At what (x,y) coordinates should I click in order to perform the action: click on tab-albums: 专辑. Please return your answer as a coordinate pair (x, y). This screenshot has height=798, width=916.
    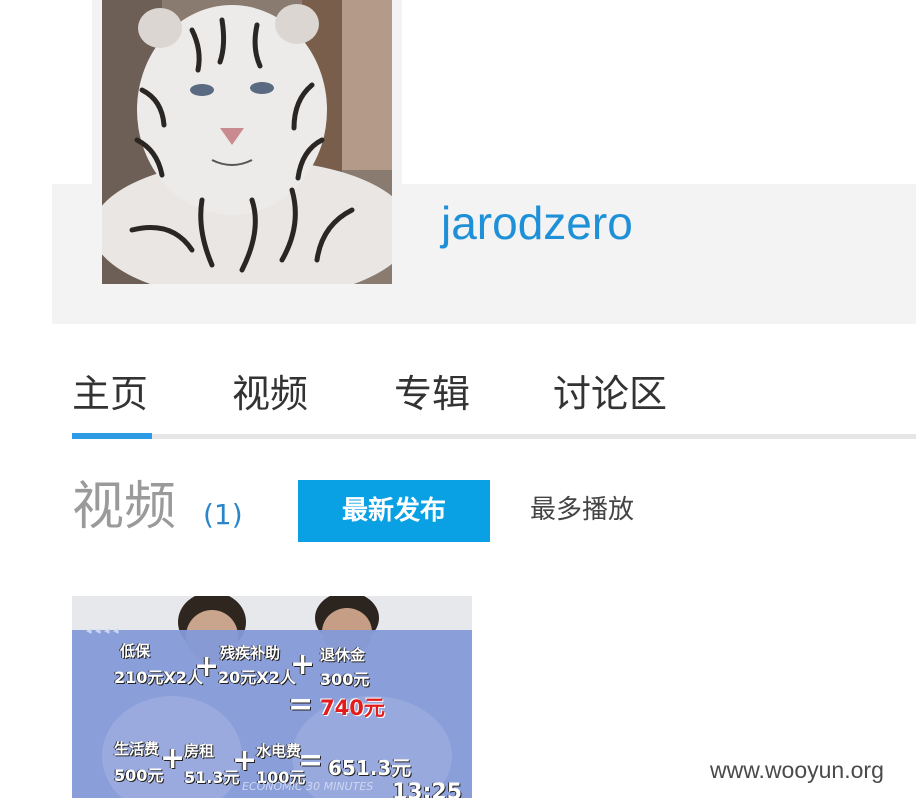
    Looking at the image, I should click on (432, 394).